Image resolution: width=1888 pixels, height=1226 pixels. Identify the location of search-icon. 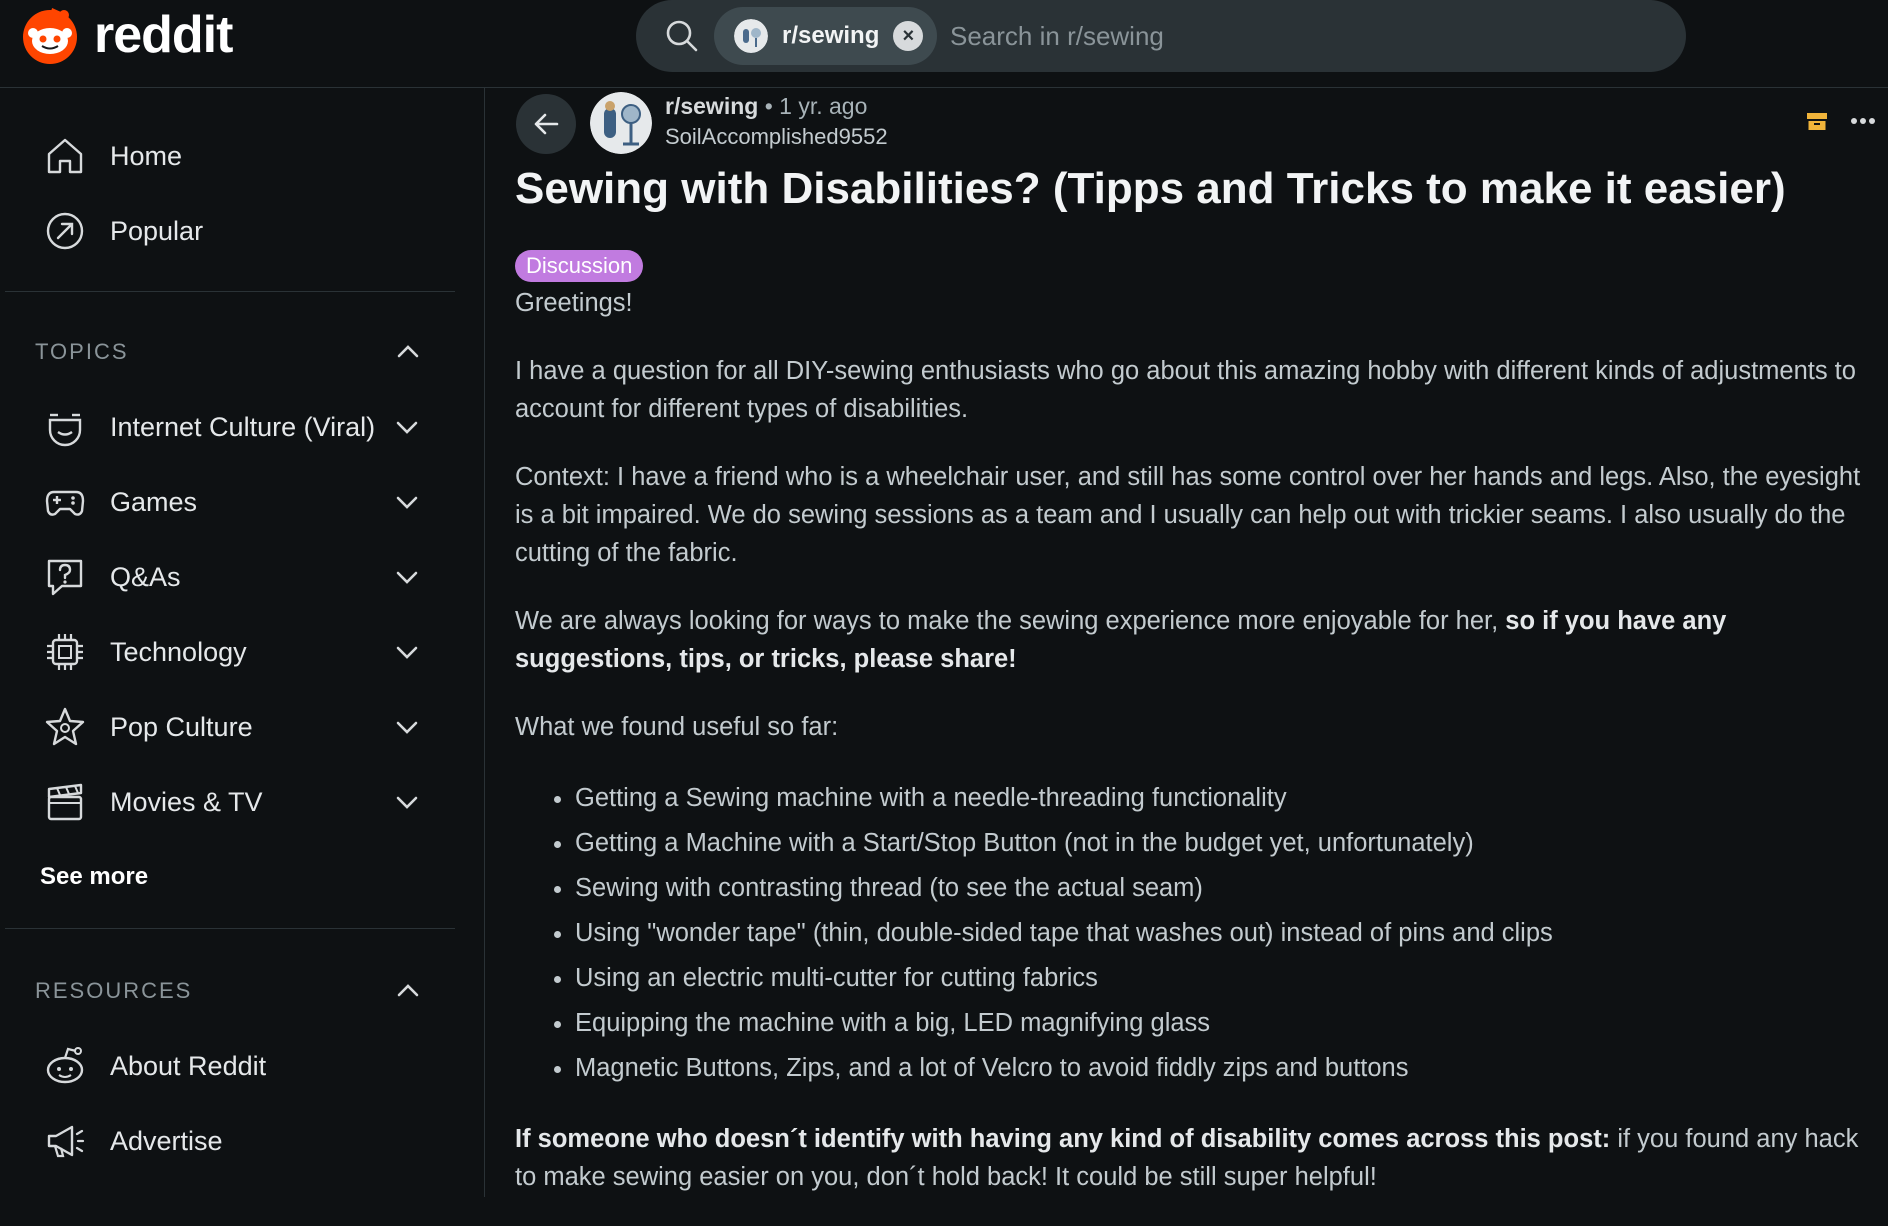
(682, 36).